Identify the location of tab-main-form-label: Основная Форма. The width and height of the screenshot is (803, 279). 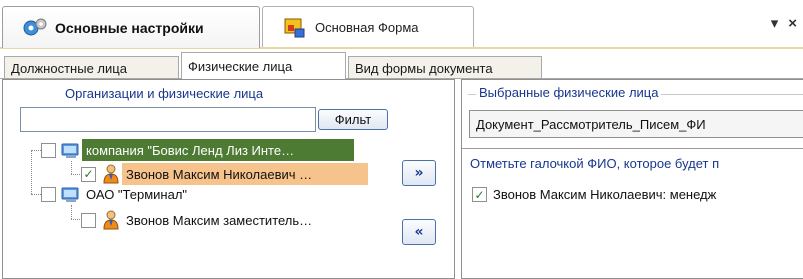
(367, 27).